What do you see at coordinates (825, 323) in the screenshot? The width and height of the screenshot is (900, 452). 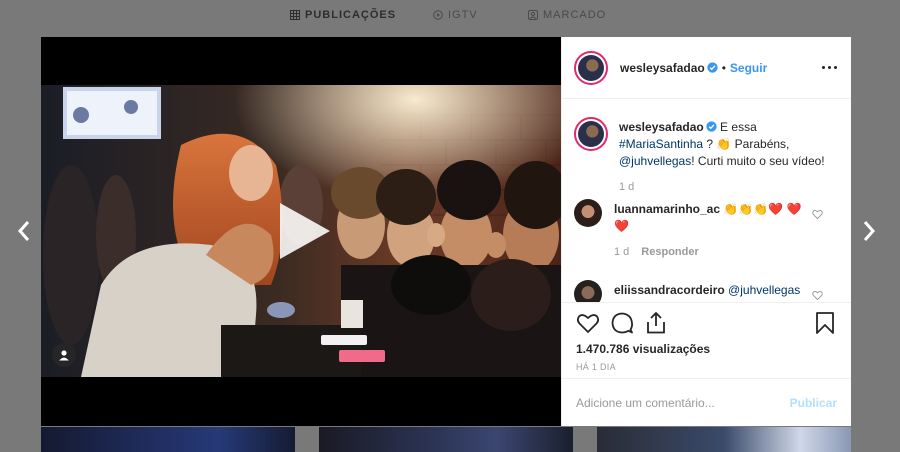 I see `save-bookmark-icon` at bounding box center [825, 323].